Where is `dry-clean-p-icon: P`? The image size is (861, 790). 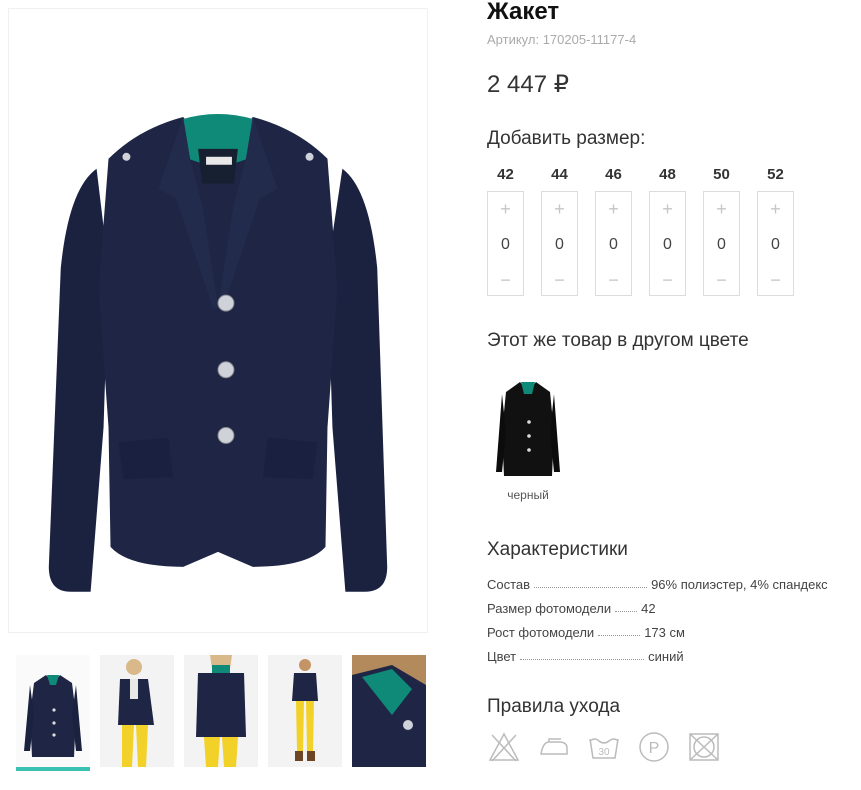
dry-clean-p-icon: P is located at coordinates (654, 747).